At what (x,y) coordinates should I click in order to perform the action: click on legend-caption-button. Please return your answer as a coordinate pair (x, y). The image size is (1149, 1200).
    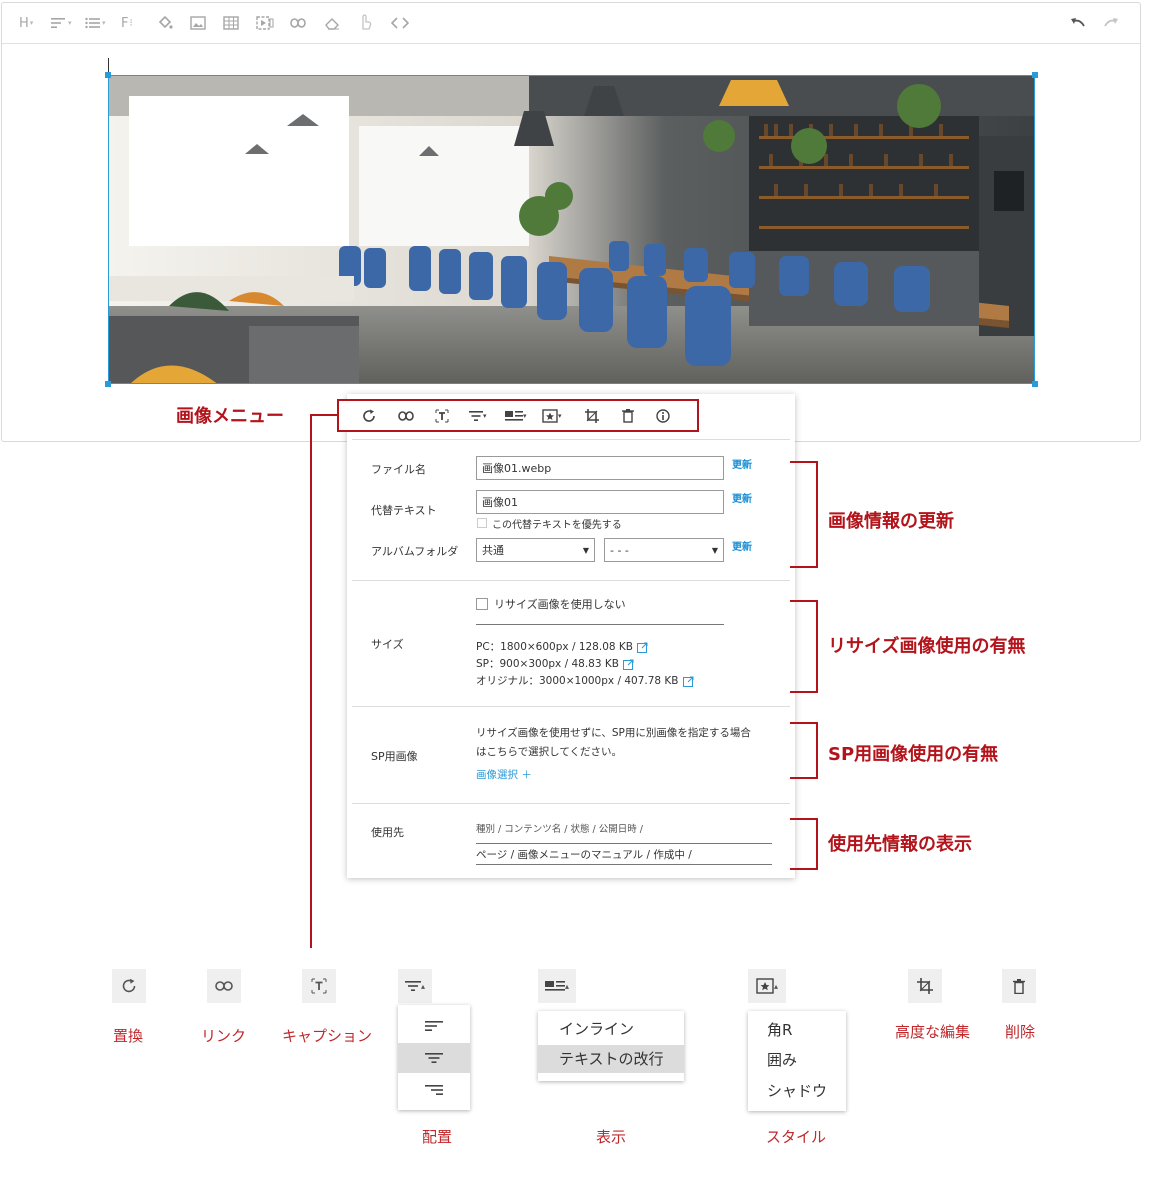
    Looking at the image, I should click on (319, 986).